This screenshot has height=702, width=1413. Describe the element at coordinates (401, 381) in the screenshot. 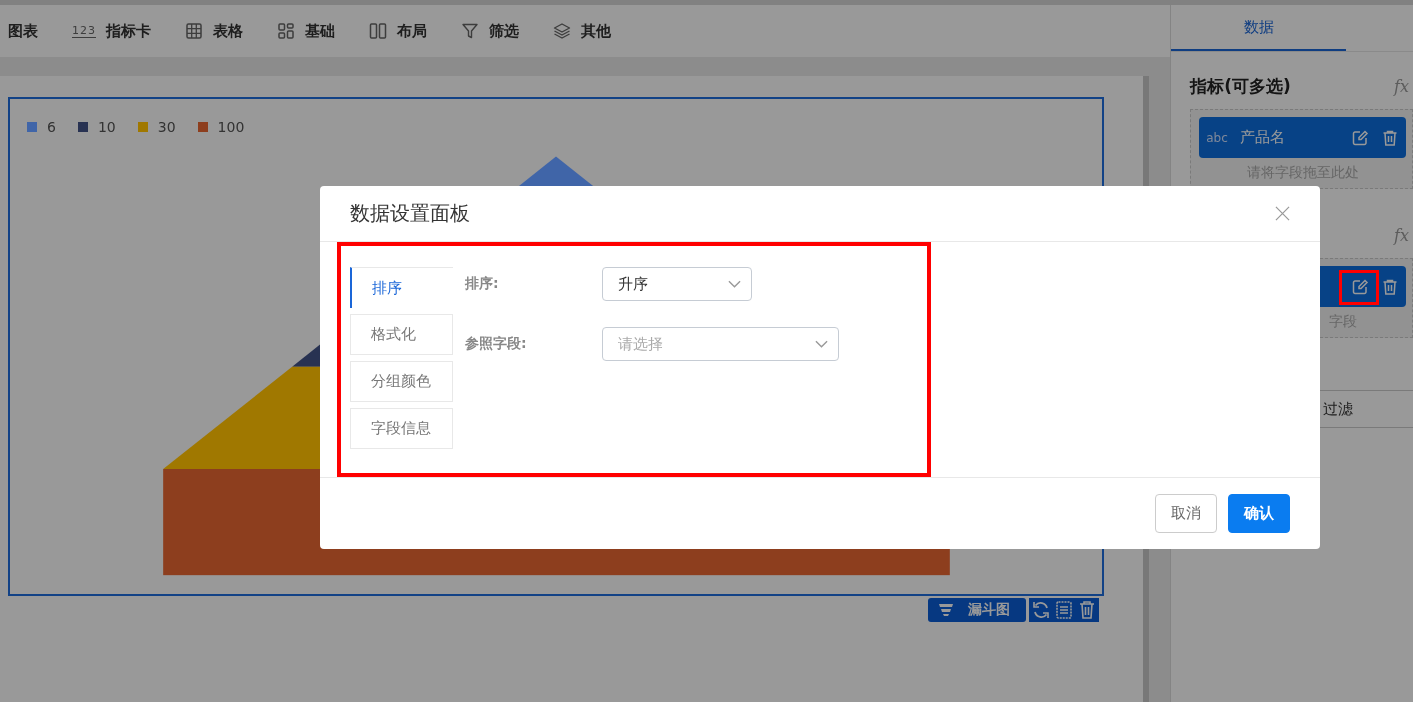

I see `settings-tab: 分组颜色` at that location.